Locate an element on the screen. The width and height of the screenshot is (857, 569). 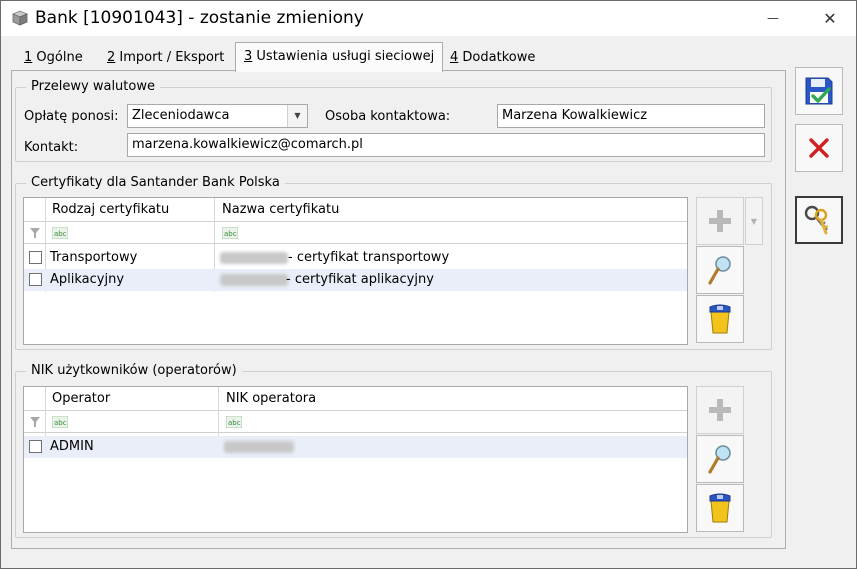
contact-label: Kontakt: is located at coordinates (51, 147).